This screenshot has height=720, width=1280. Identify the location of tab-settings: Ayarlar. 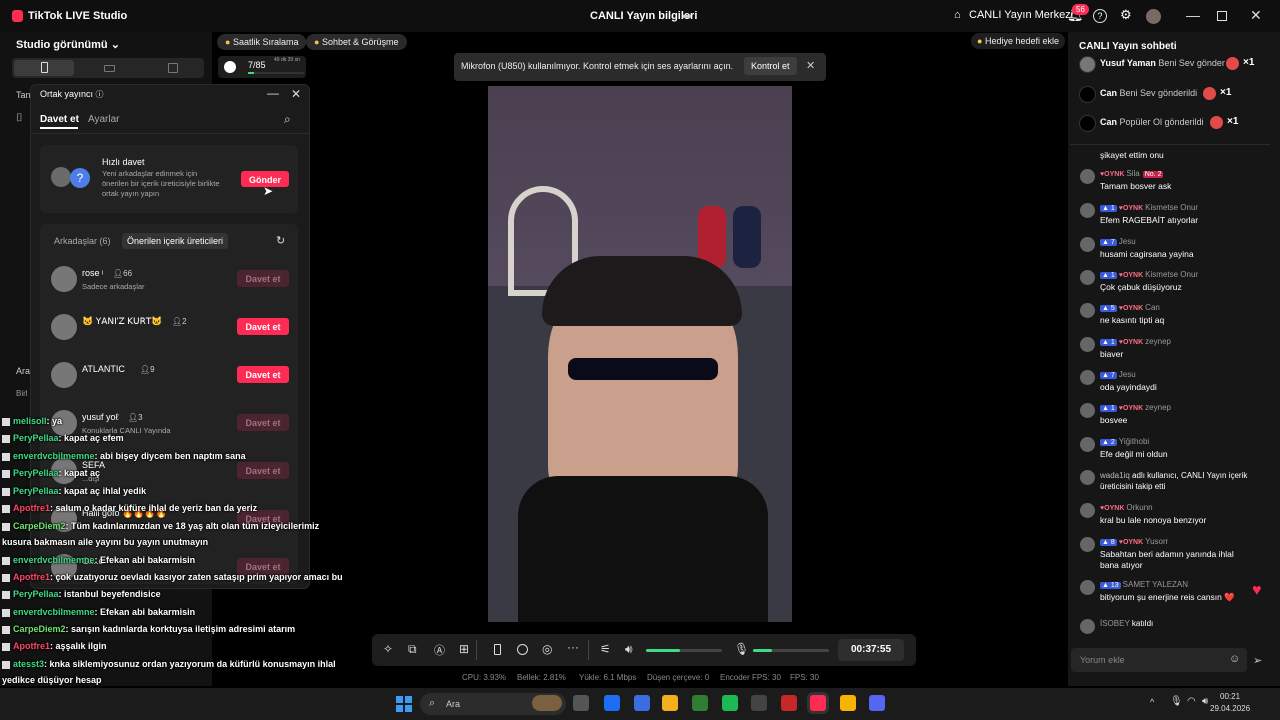
(104, 119).